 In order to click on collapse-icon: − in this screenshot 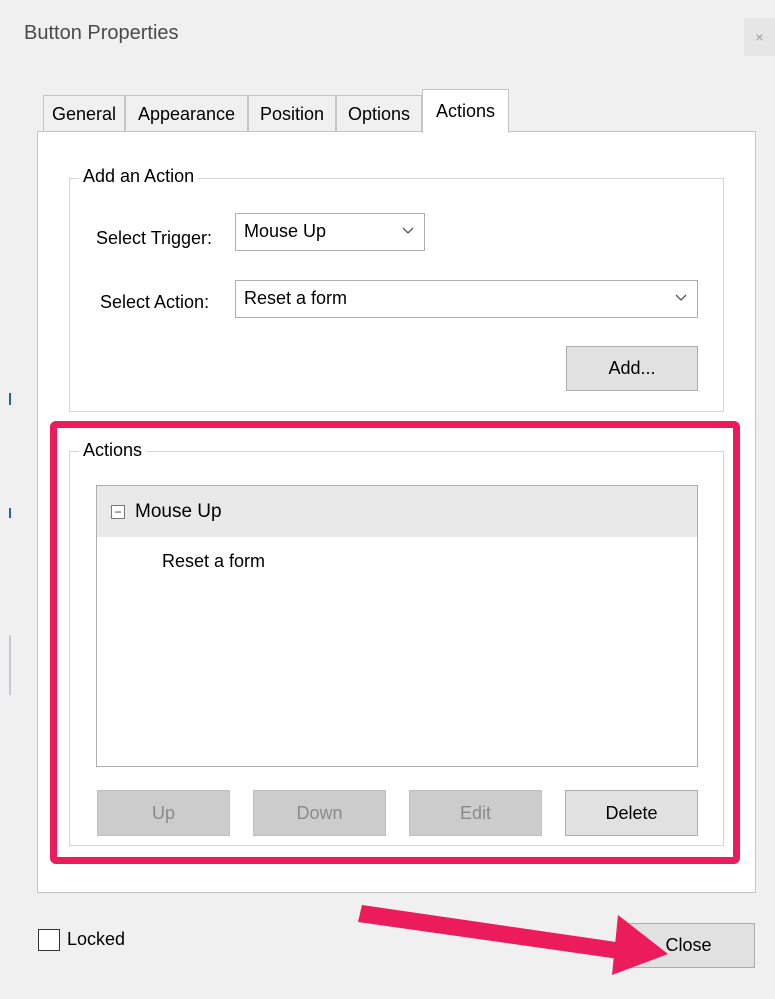, I will do `click(118, 512)`.